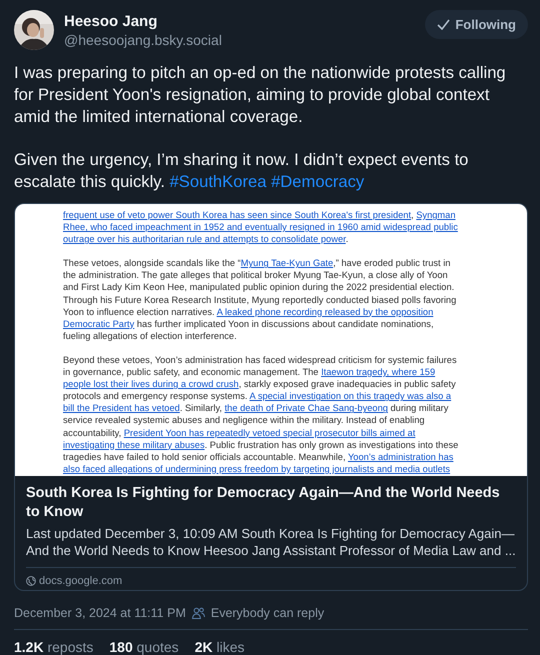 The width and height of the screenshot is (540, 655). Describe the element at coordinates (443, 24) in the screenshot. I see `check-icon` at that location.